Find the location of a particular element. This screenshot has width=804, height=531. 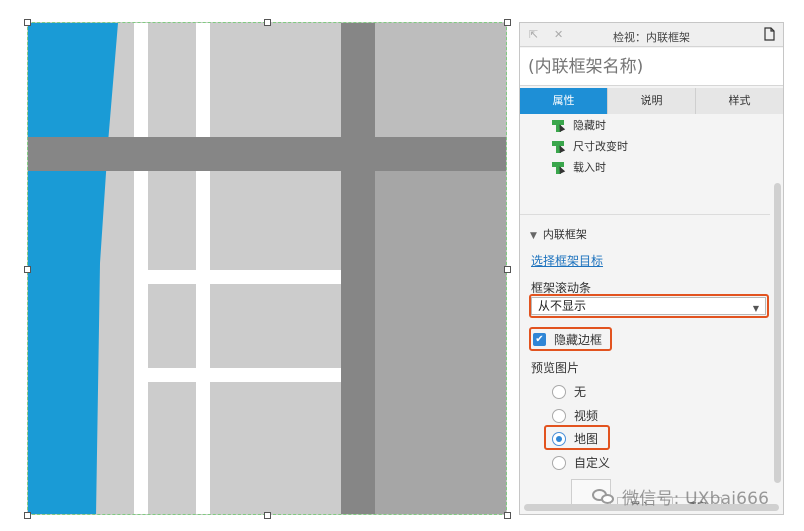

preview-option-custom: 自定义 is located at coordinates (581, 462).